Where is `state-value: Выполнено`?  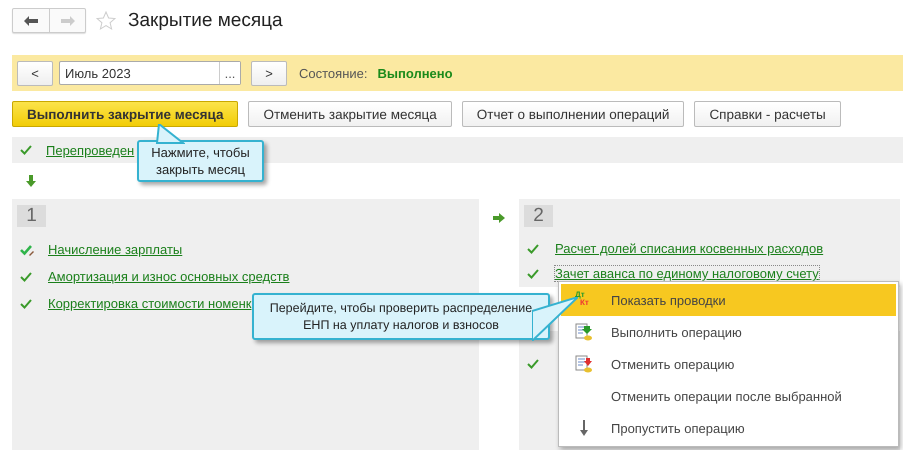
state-value: Выполнено is located at coordinates (415, 73).